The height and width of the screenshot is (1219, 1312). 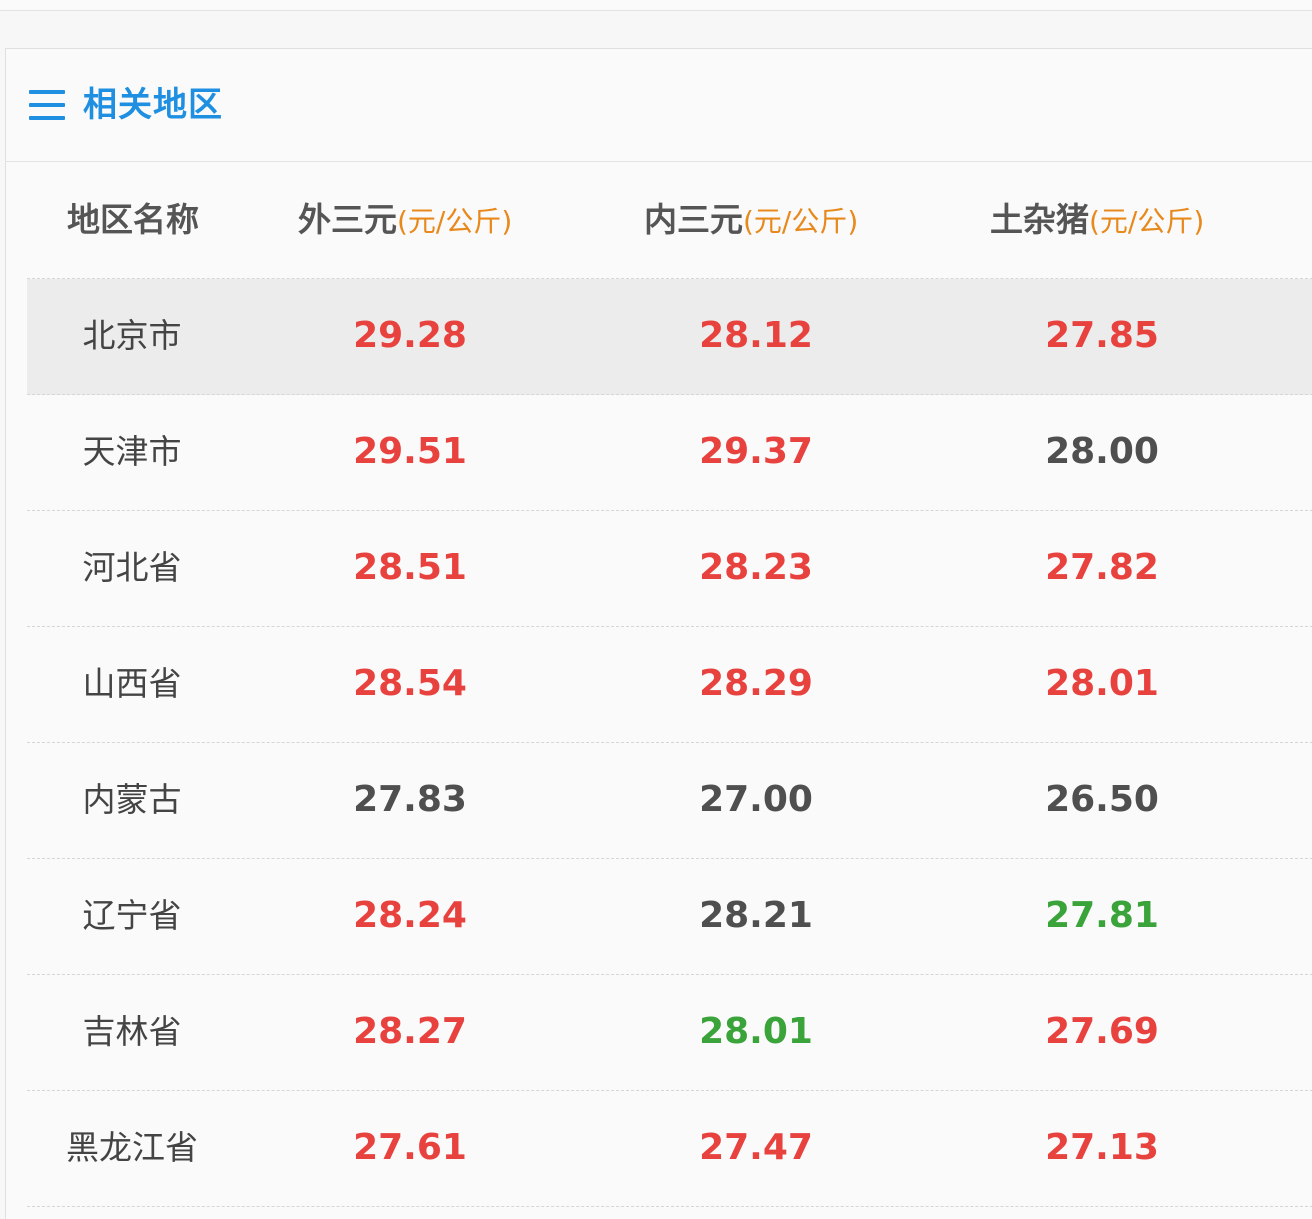 What do you see at coordinates (132, 683) in the screenshot?
I see `region-name: 山西省` at bounding box center [132, 683].